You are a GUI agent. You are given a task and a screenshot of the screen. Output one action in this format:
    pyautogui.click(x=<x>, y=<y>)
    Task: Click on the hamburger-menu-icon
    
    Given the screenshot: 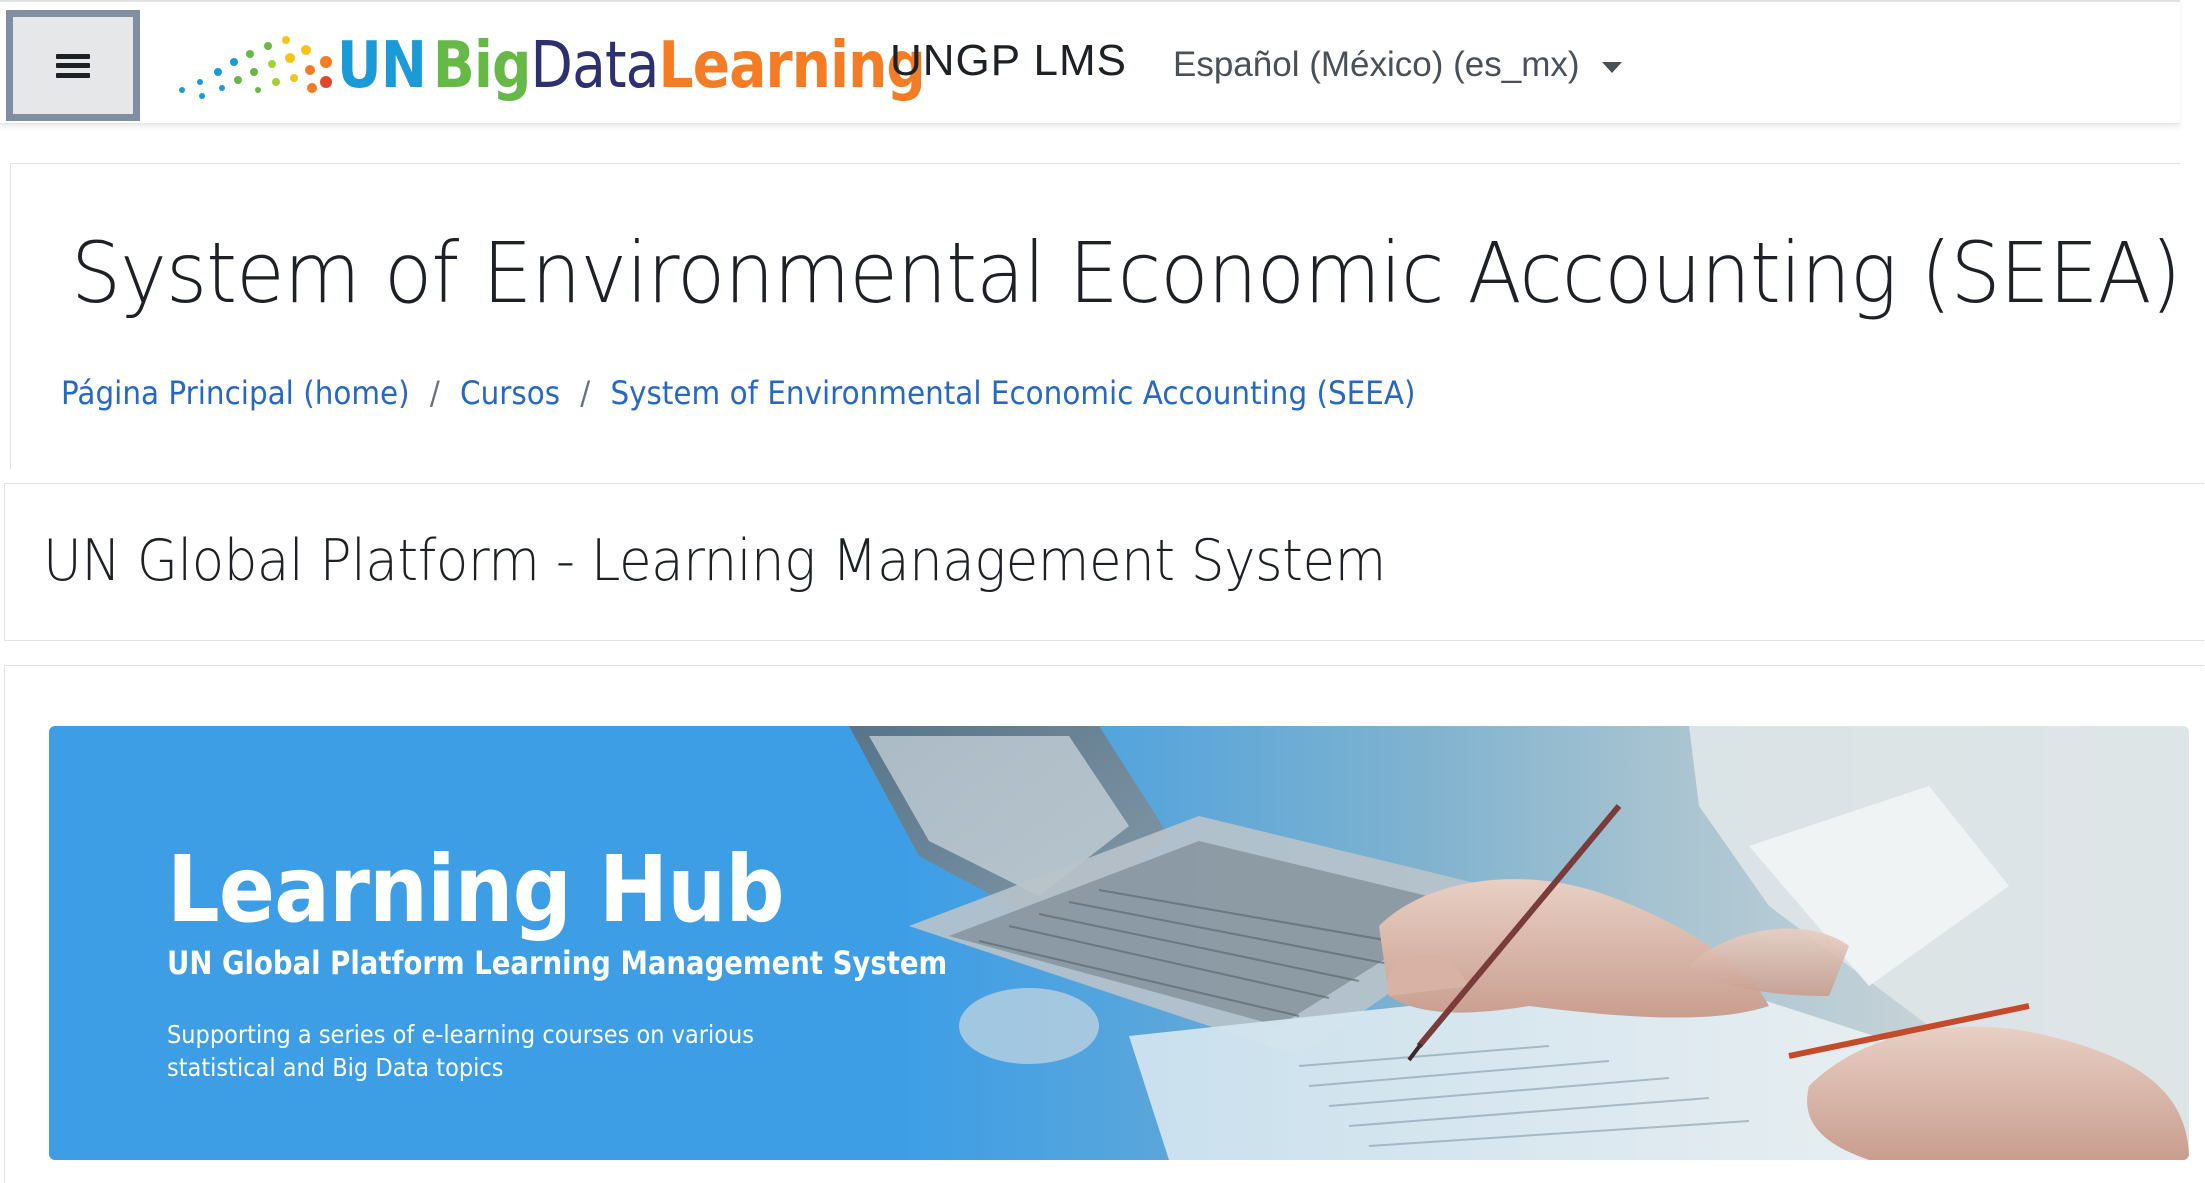 What is the action you would take?
    pyautogui.click(x=73, y=65)
    